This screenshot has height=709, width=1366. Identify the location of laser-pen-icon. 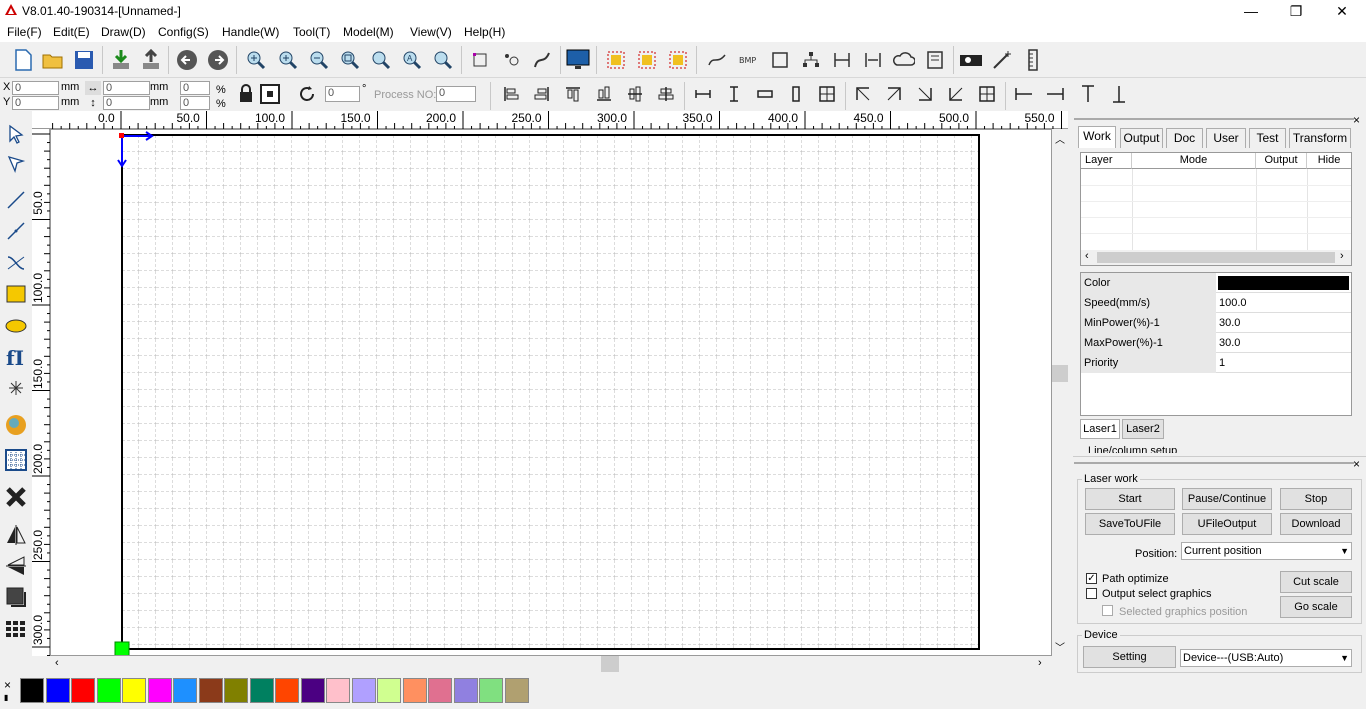
(1002, 60).